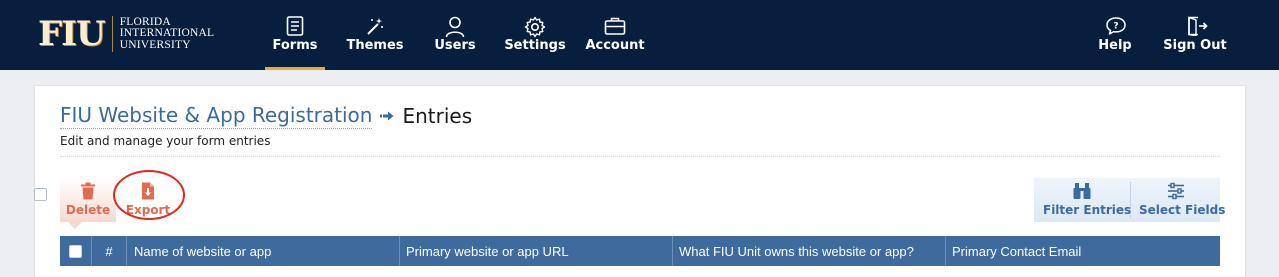 This screenshot has width=1279, height=277. What do you see at coordinates (155, 44) in the screenshot?
I see `logo-line-3: UNIVERSITY` at bounding box center [155, 44].